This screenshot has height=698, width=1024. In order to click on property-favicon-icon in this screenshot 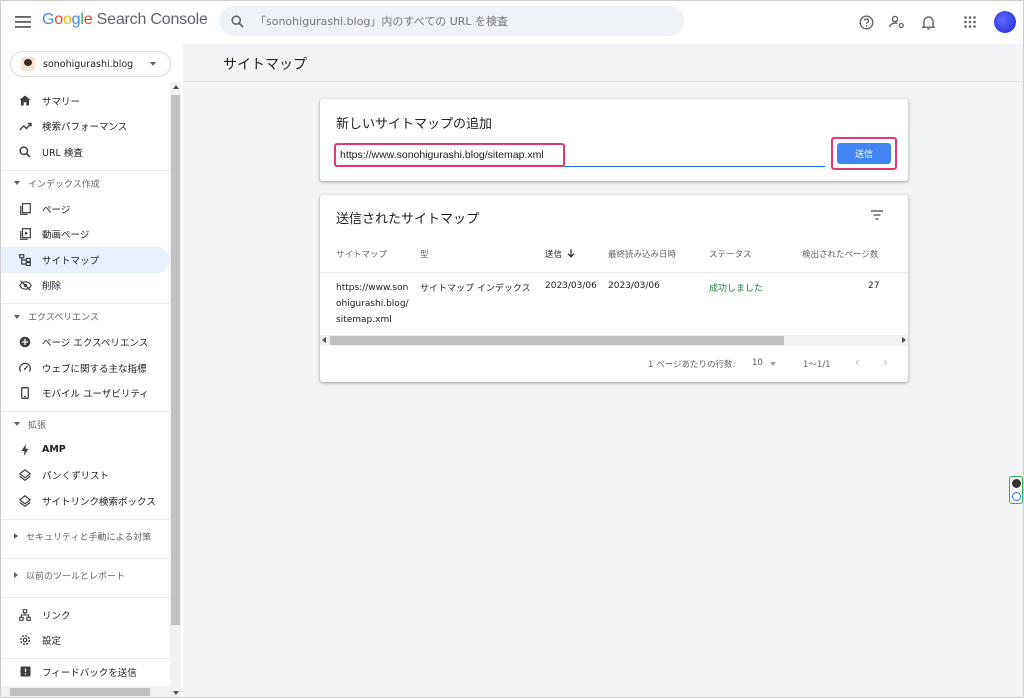, I will do `click(28, 64)`.